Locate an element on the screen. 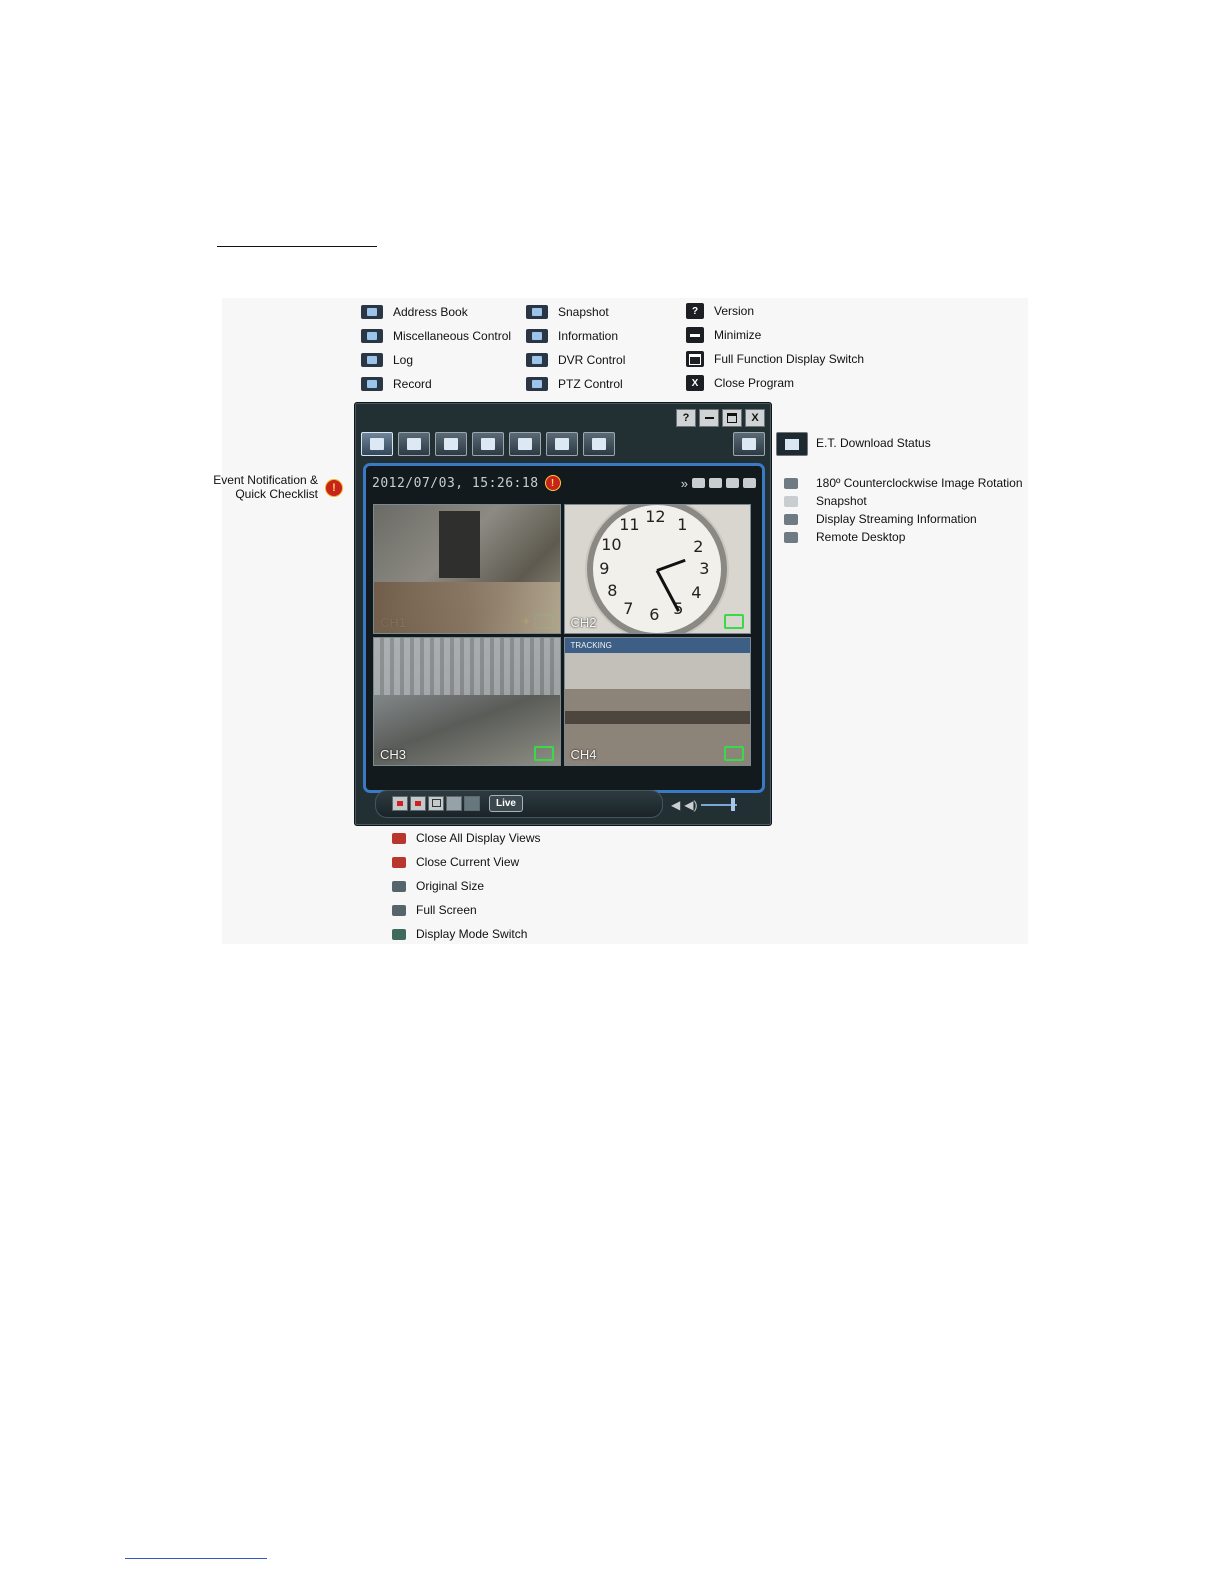  event-notification-button: ! is located at coordinates (552, 483).